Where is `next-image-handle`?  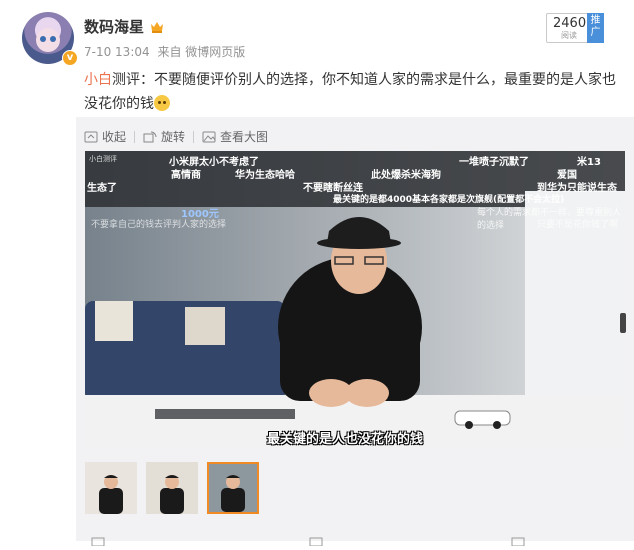 next-image-handle is located at coordinates (623, 323).